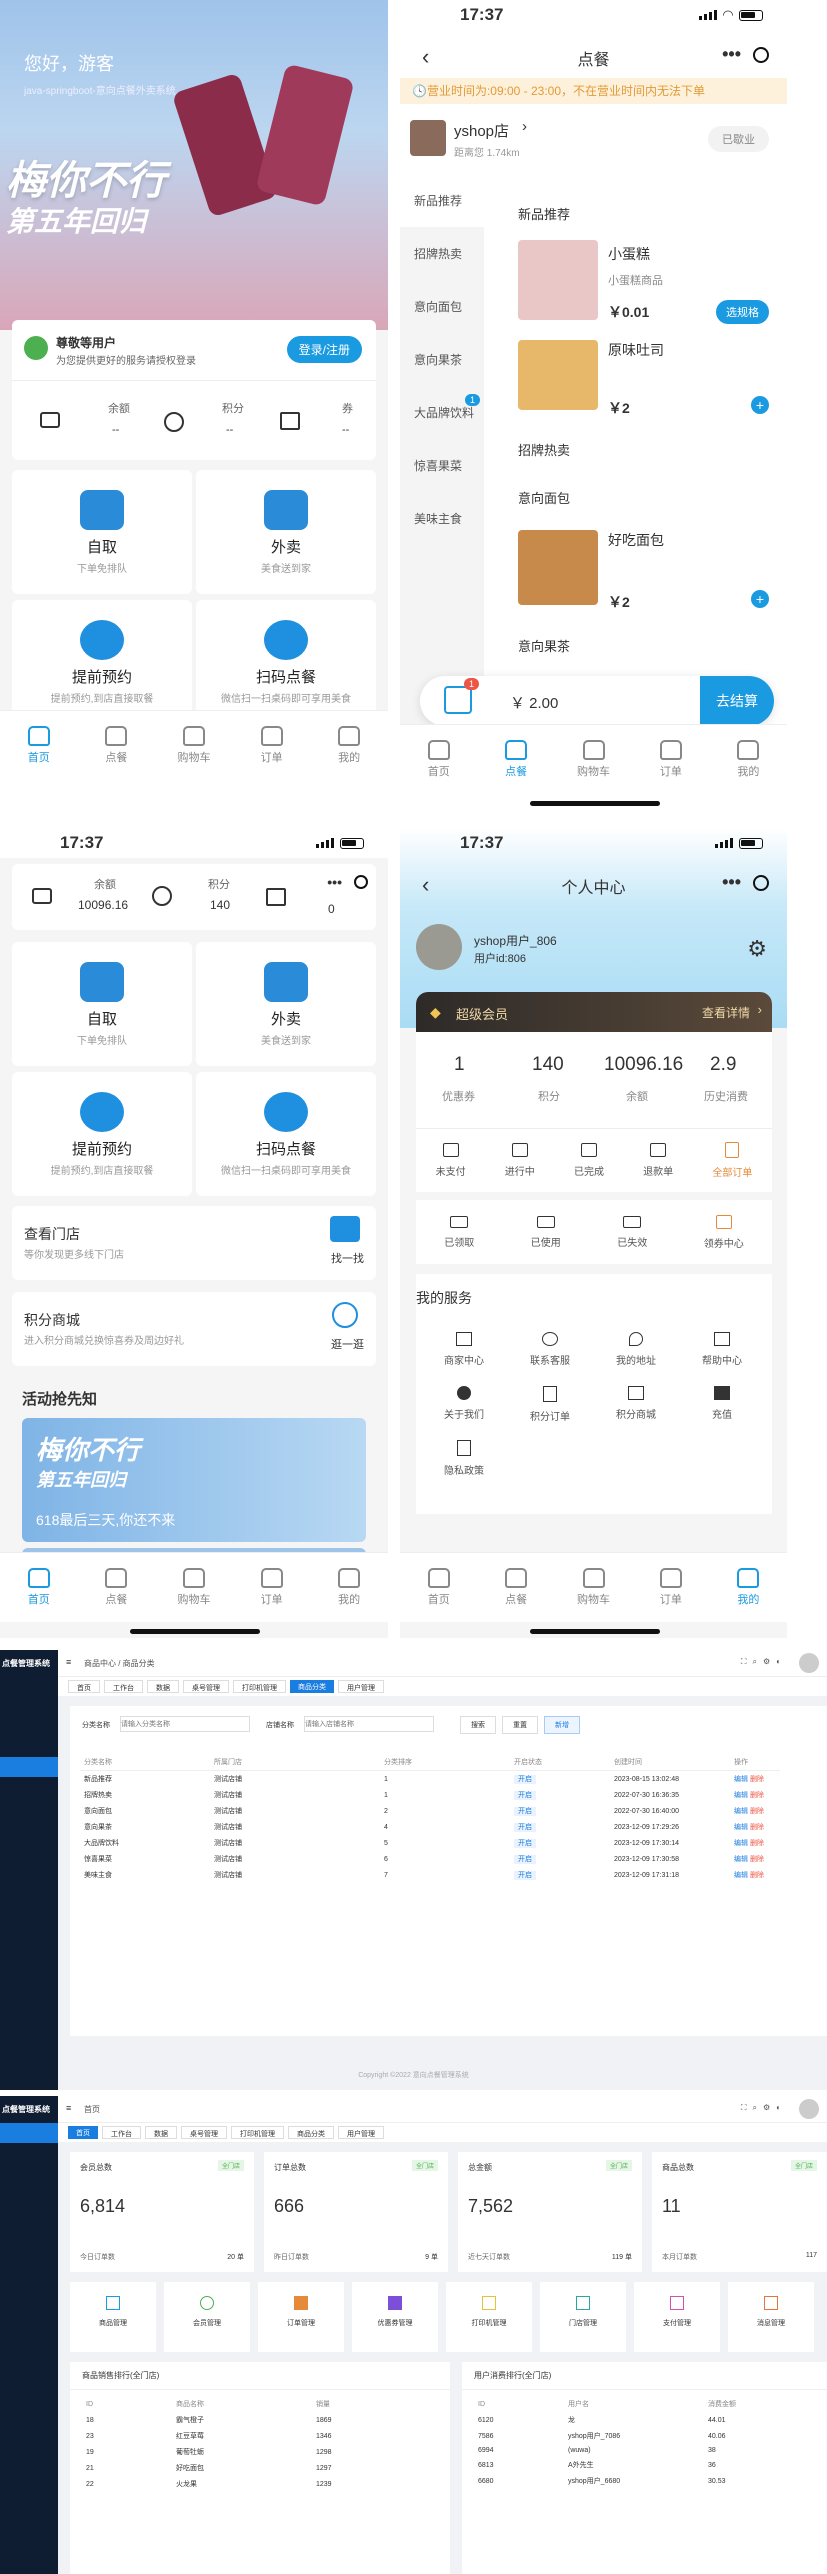  Describe the element at coordinates (464, 1403) in the screenshot. I see `service-about: 关于我们` at that location.